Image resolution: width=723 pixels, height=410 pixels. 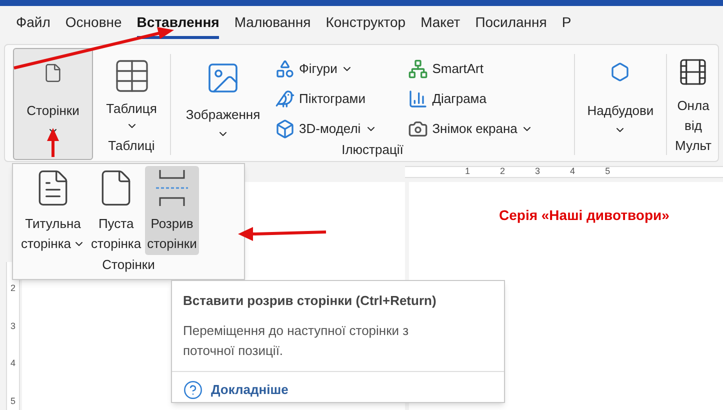 I want to click on menu-item: Пуста сторінка, so click(x=116, y=210).